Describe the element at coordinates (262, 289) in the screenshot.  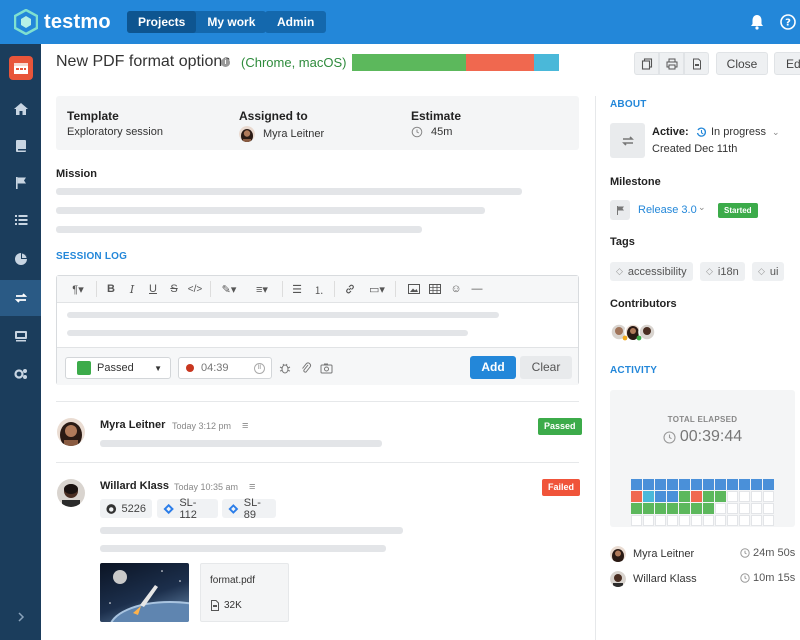
I see `align-dropdown: ≡▾` at that location.